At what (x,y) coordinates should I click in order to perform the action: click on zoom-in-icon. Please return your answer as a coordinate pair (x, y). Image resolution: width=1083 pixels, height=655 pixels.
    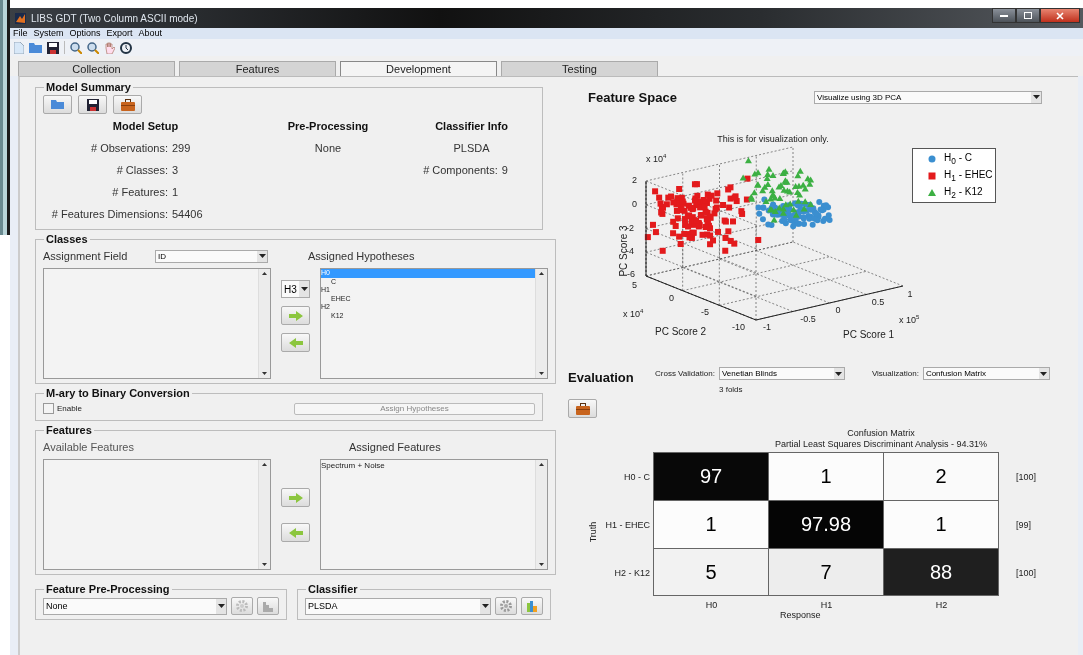
    Looking at the image, I should click on (76, 47).